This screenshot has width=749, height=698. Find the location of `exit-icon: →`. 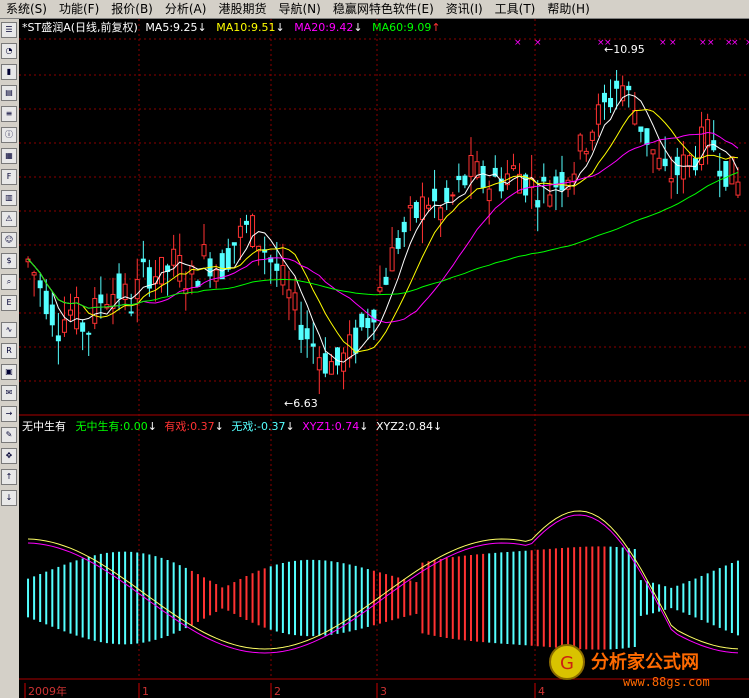

exit-icon: → is located at coordinates (9, 414).